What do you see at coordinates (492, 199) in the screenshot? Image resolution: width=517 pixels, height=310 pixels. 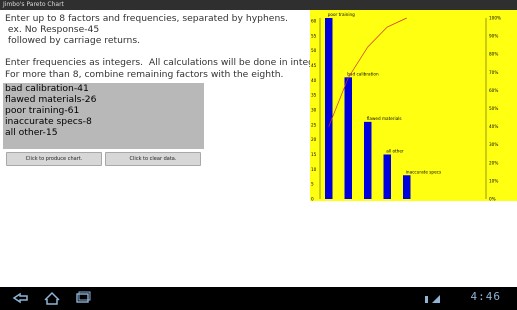 I see `right-tick-label: 0%` at bounding box center [492, 199].